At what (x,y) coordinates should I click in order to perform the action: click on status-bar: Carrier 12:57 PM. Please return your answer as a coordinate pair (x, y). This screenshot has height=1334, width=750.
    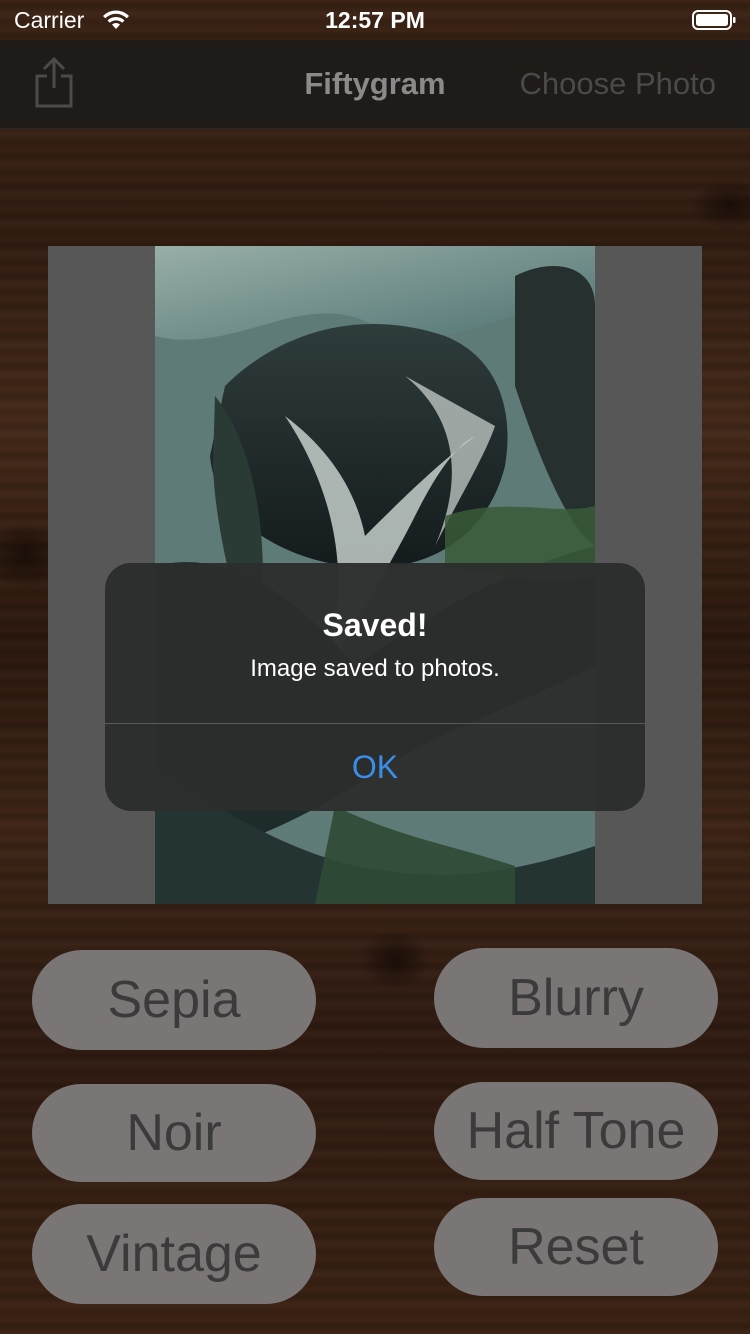
    Looking at the image, I should click on (375, 20).